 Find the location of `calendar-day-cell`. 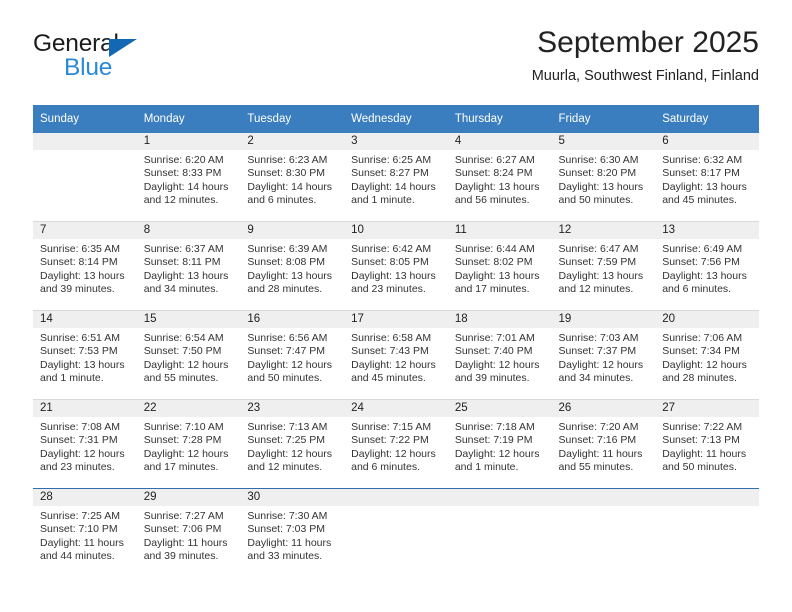

calendar-day-cell is located at coordinates (396, 532).